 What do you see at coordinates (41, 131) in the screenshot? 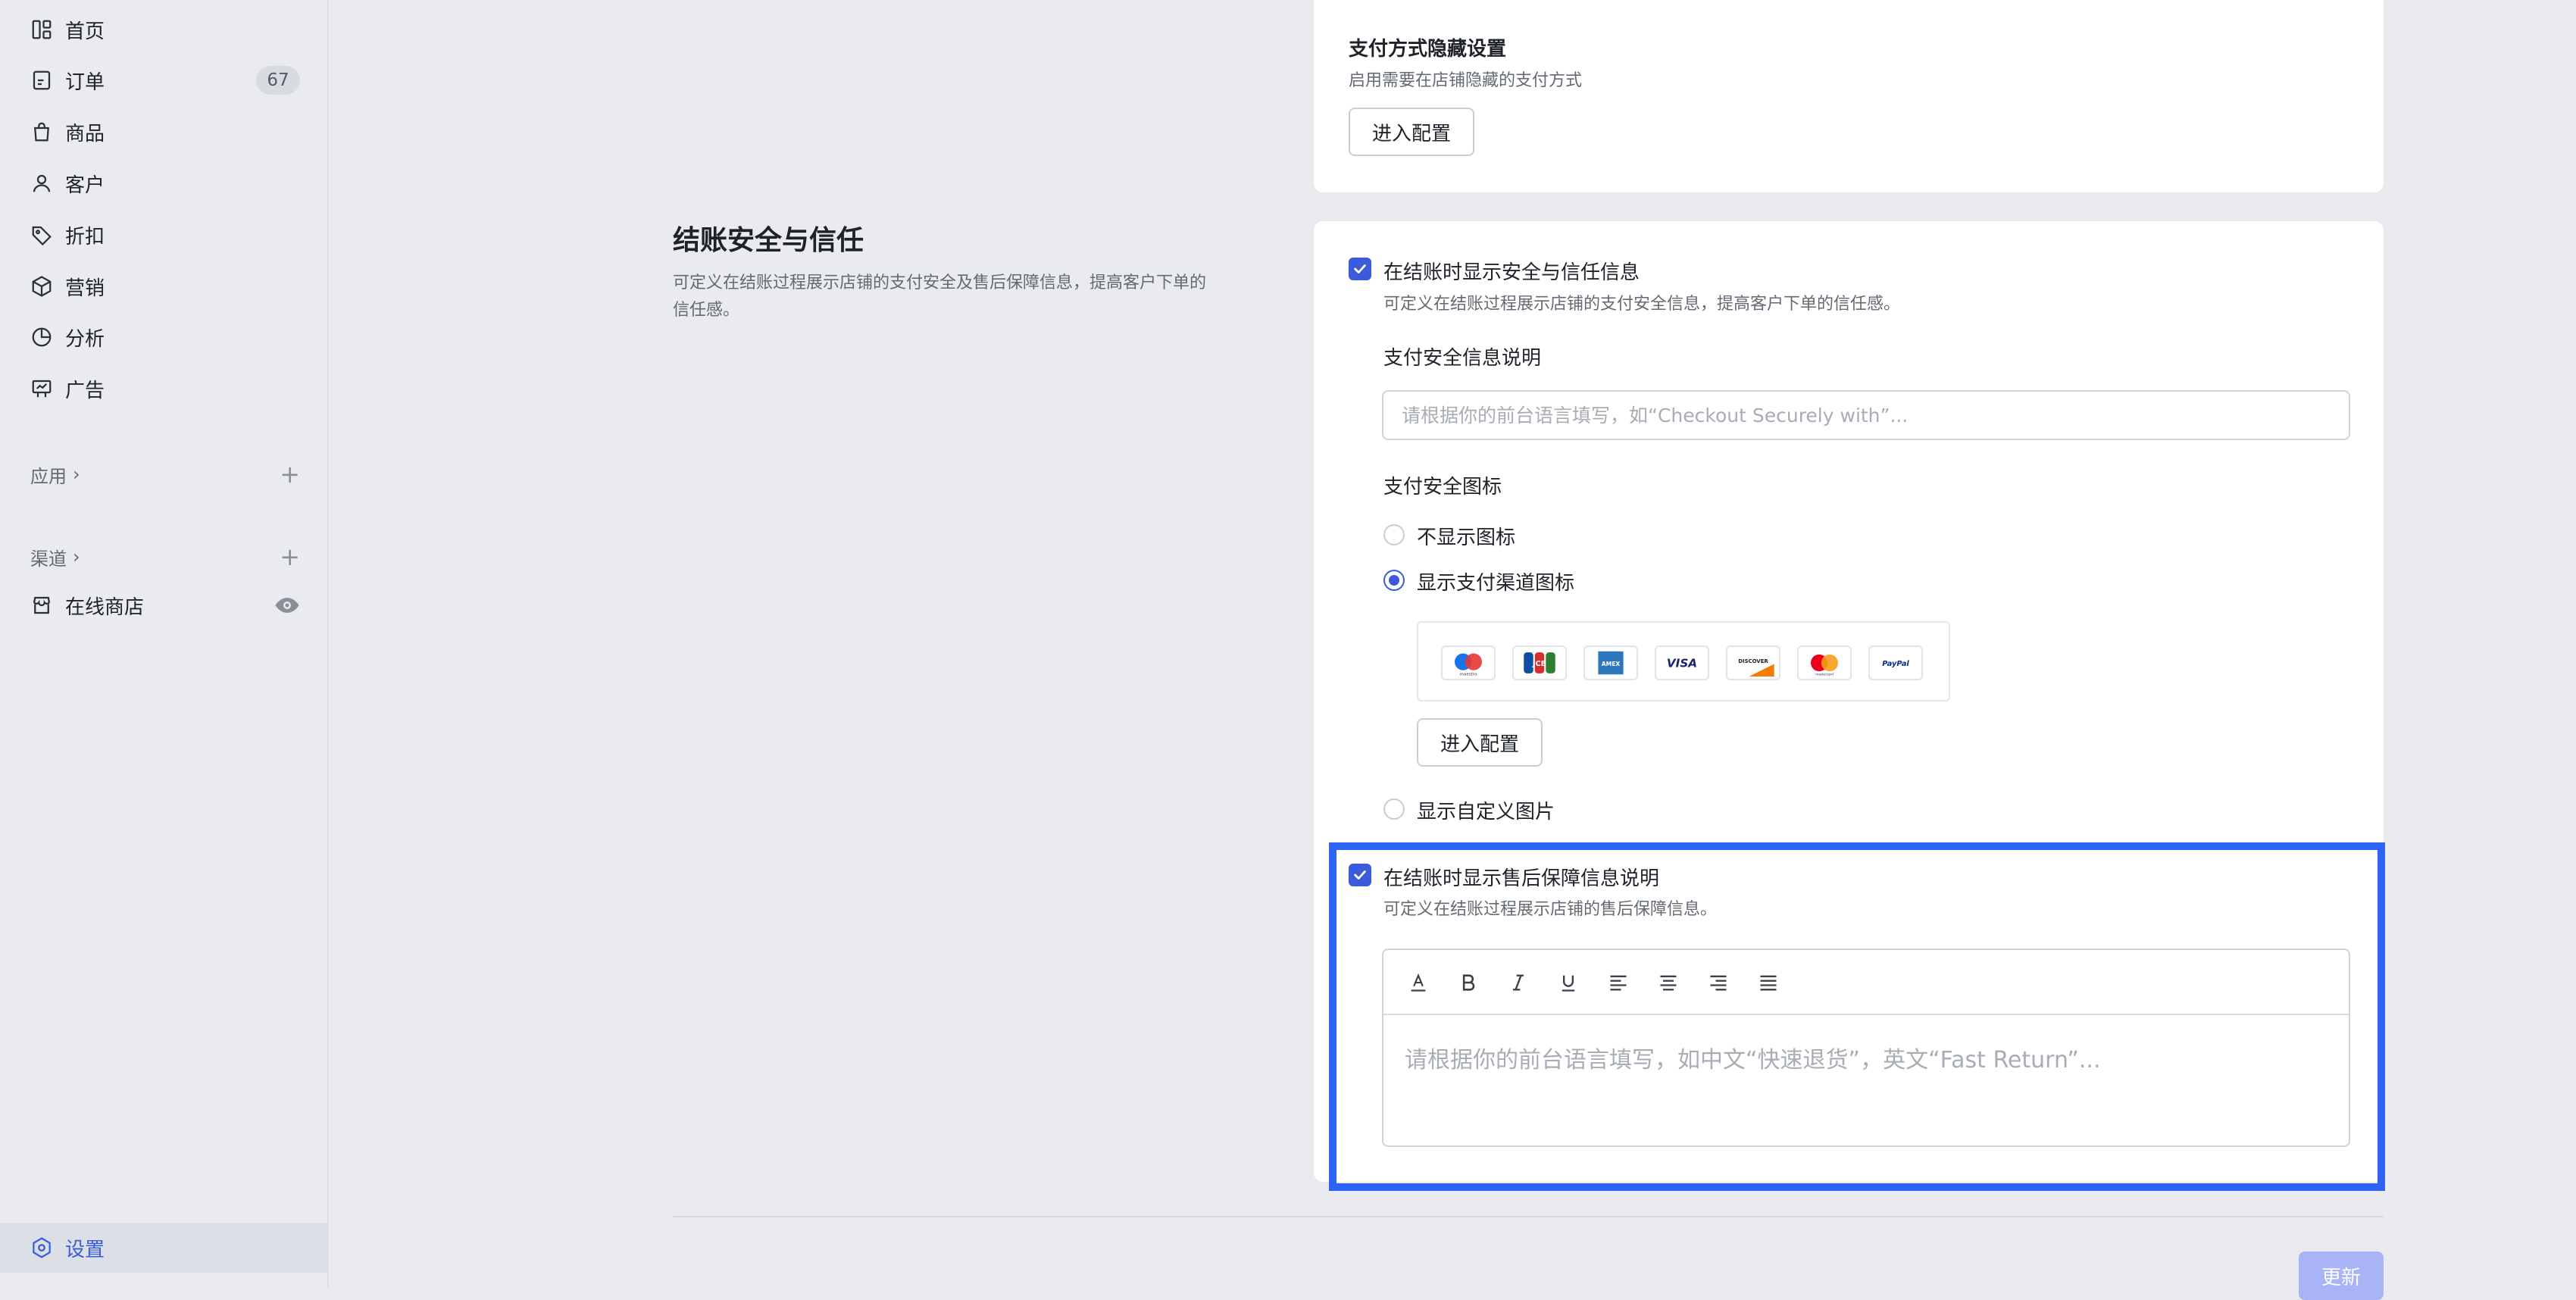
I see `bag-icon` at bounding box center [41, 131].